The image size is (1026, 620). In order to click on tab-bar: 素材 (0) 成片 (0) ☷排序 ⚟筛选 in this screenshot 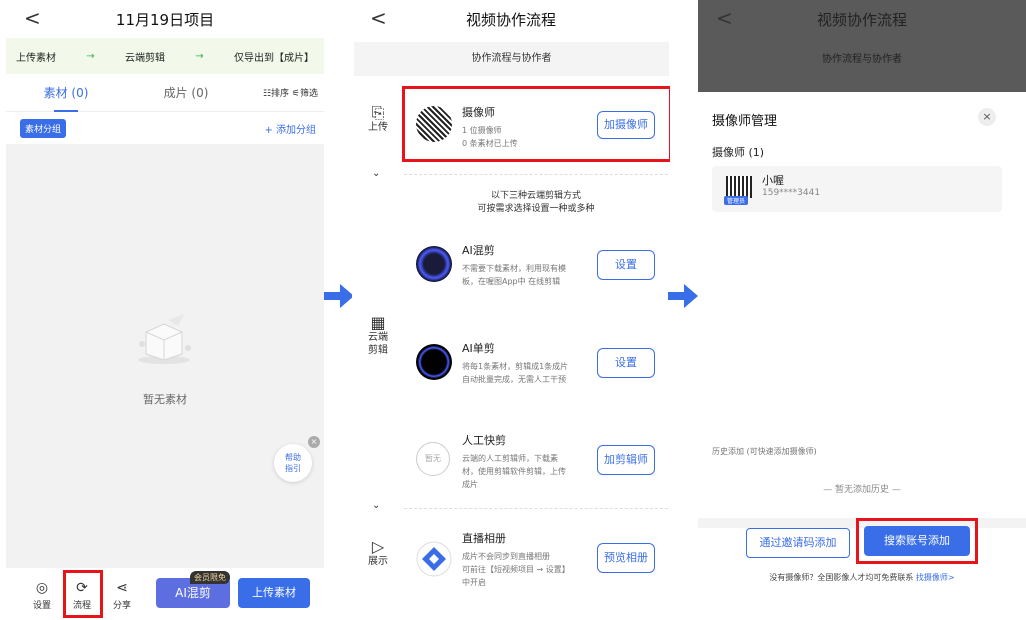, I will do `click(165, 93)`.